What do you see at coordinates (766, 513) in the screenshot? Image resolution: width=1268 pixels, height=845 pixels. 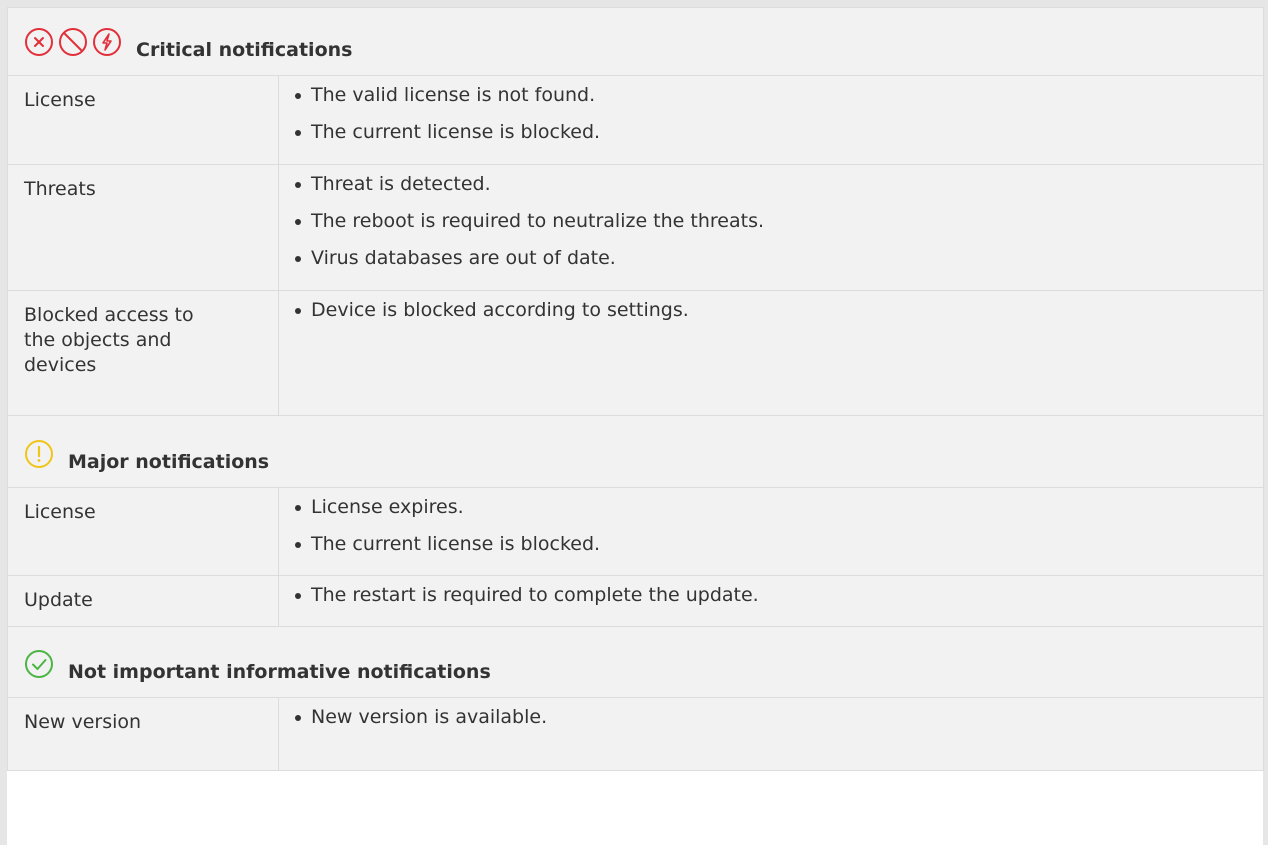 I see `list-item: License expires.` at bounding box center [766, 513].